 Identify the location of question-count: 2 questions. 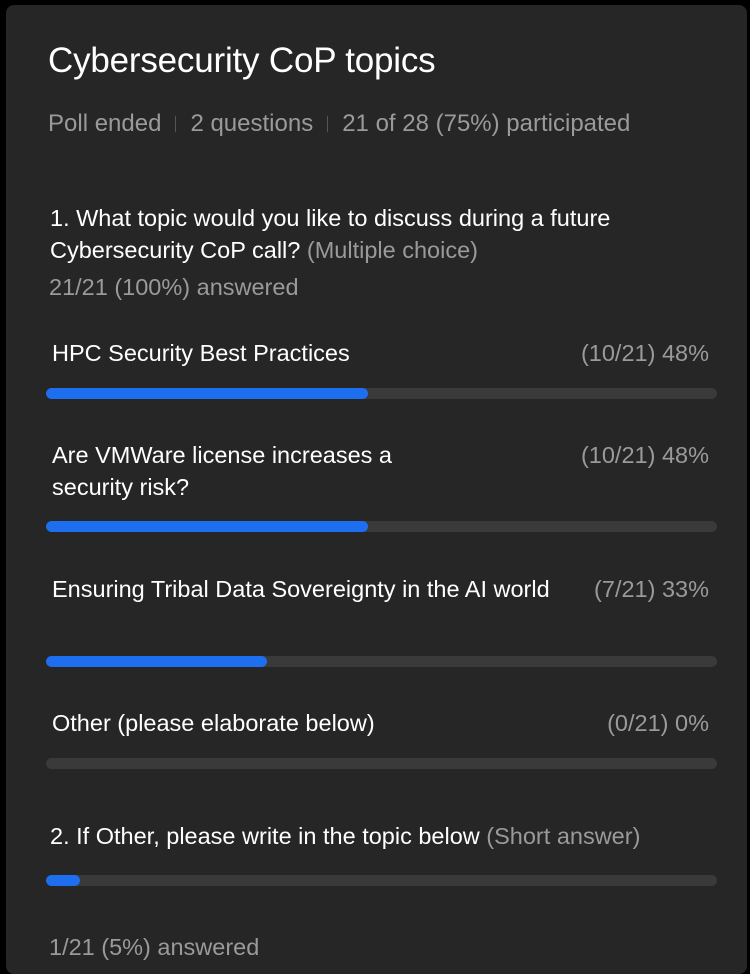
(252, 123).